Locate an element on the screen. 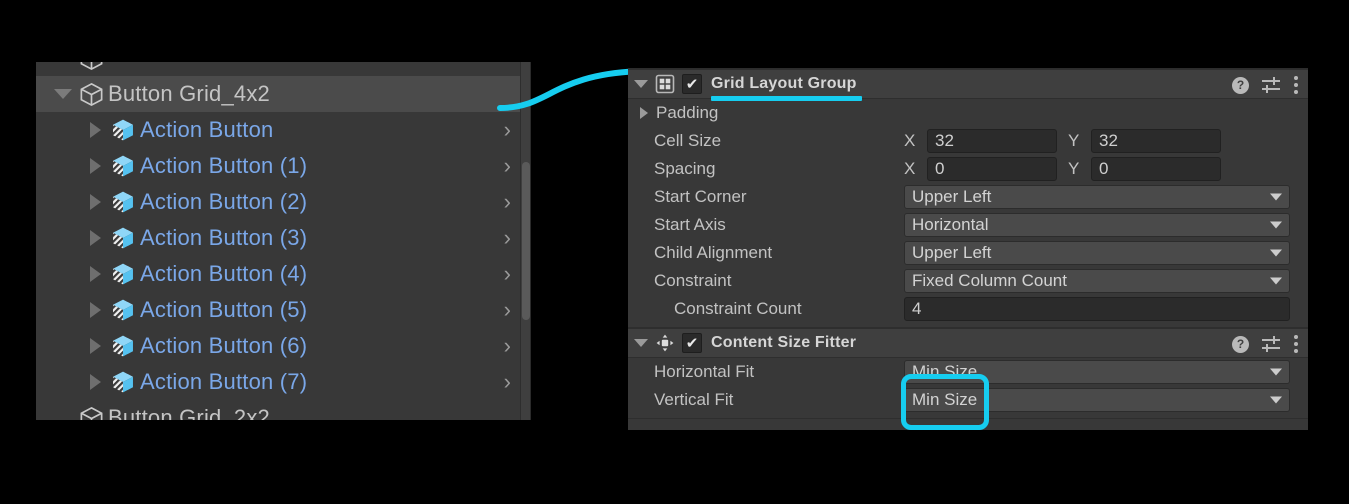 This screenshot has height=504, width=1349. dropdown-field: Horizontal is located at coordinates (1097, 225).